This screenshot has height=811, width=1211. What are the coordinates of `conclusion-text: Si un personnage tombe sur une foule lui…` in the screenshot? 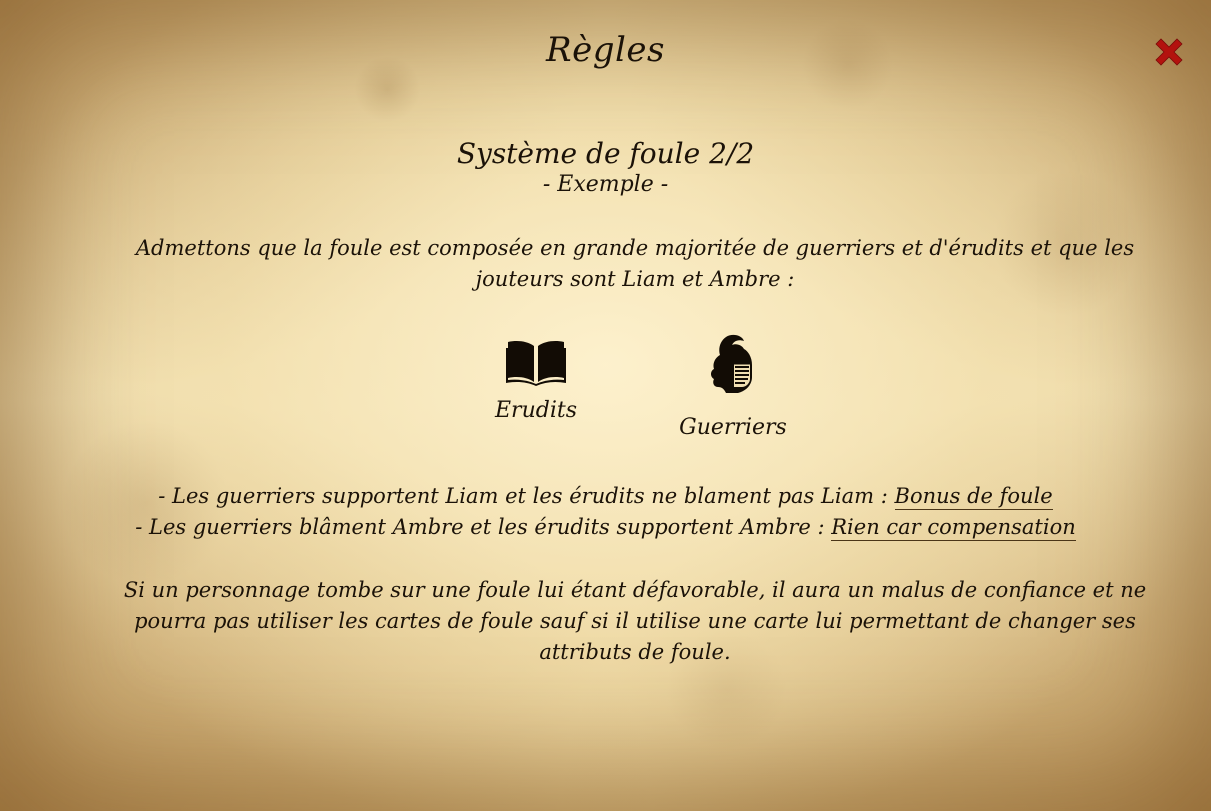 It's located at (635, 621).